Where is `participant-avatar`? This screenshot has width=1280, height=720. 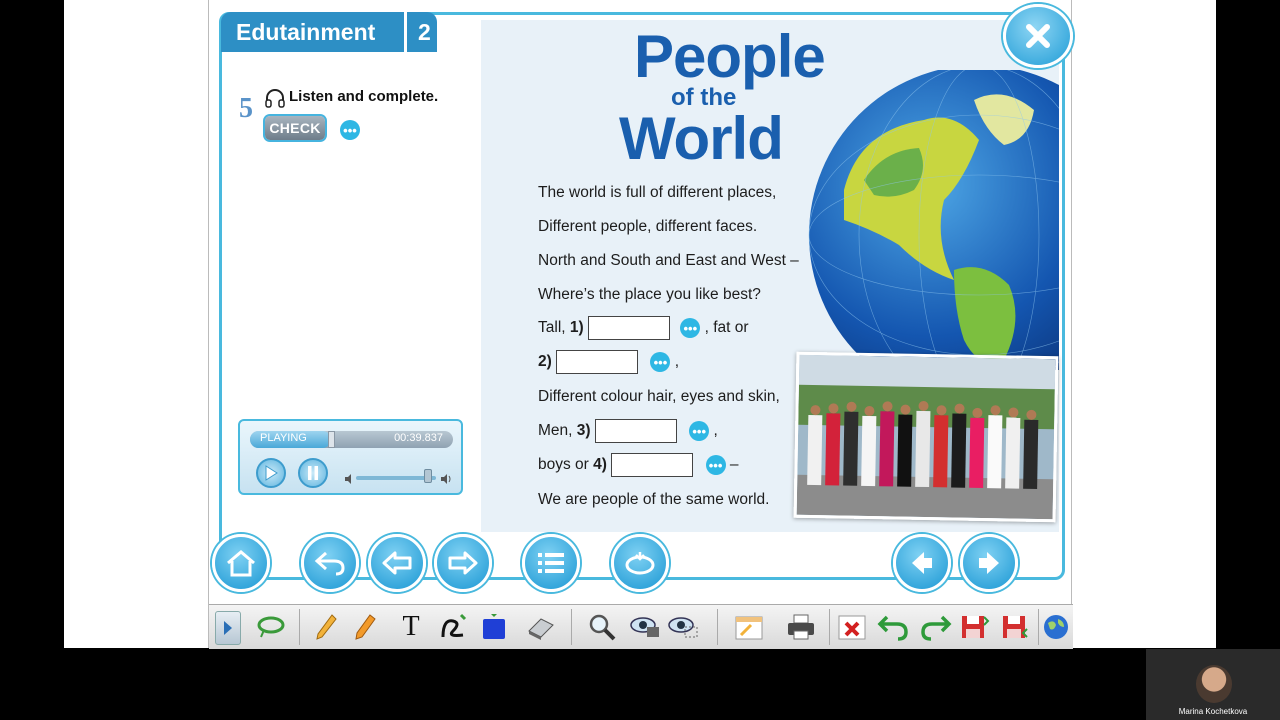
participant-avatar is located at coordinates (1214, 684).